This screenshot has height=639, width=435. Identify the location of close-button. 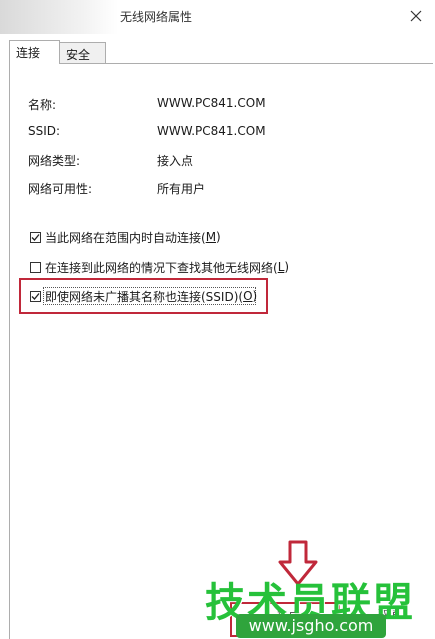
(416, 16).